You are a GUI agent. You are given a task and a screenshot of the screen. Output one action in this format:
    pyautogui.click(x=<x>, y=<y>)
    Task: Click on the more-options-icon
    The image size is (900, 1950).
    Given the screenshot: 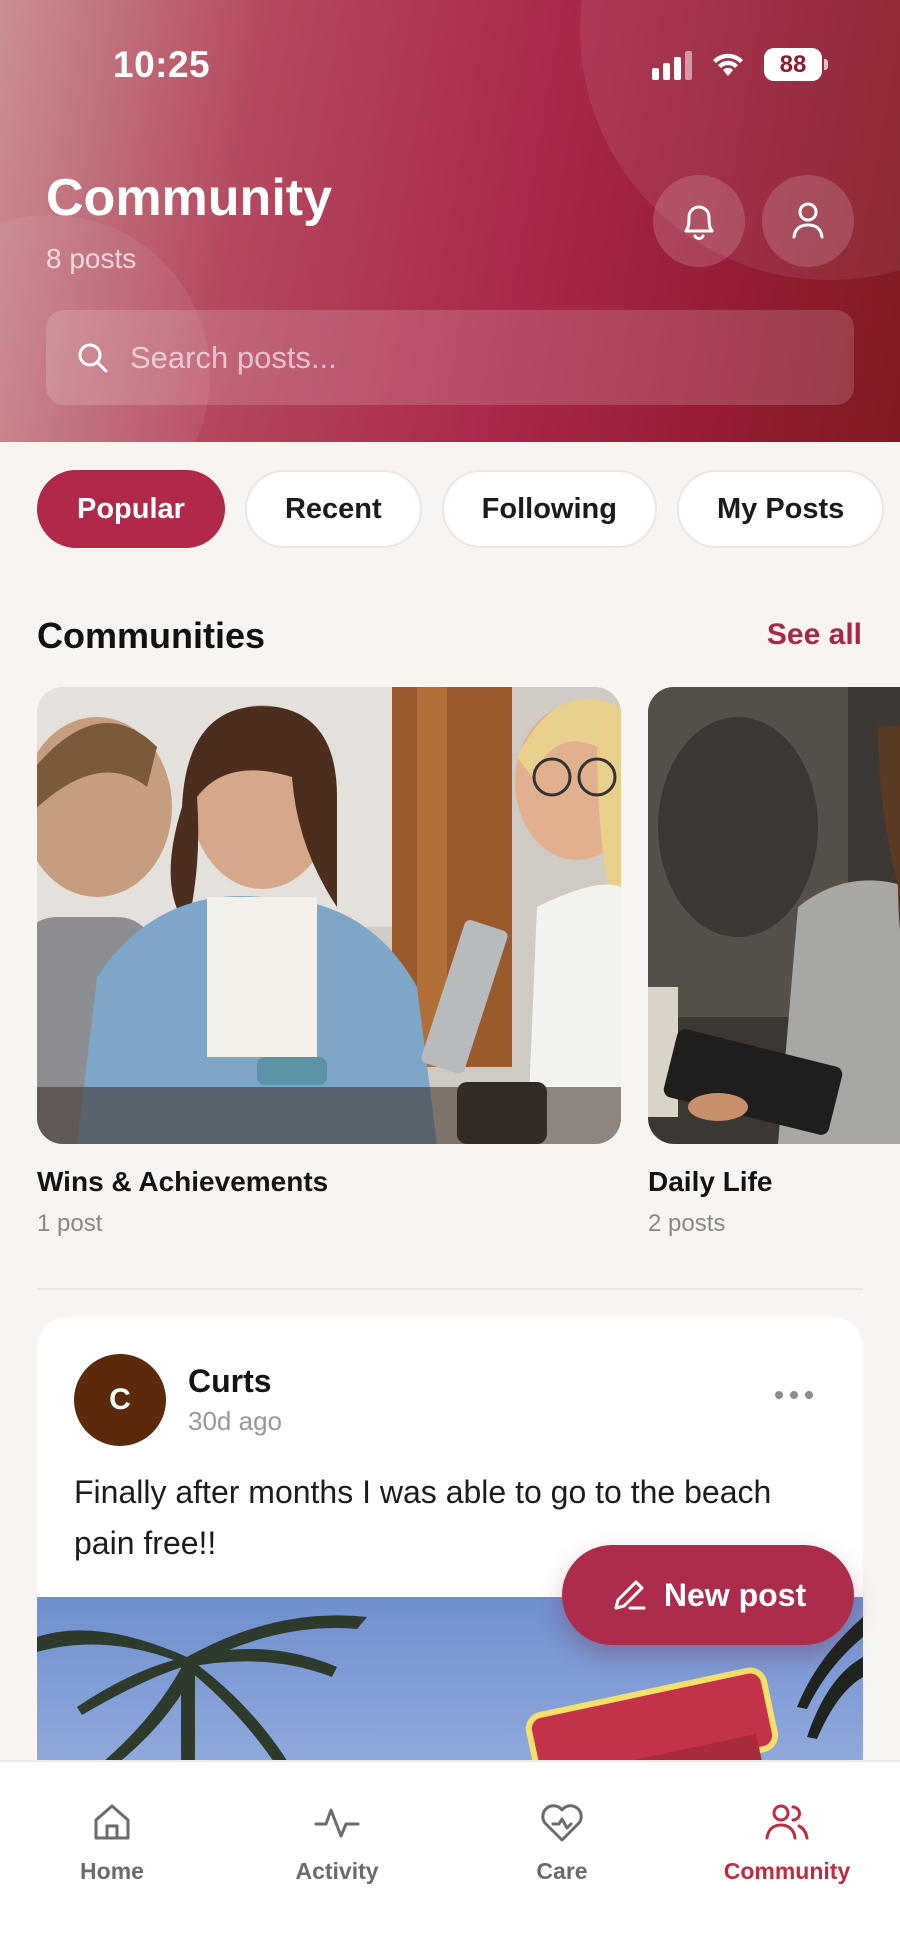 What is the action you would take?
    pyautogui.click(x=794, y=1395)
    